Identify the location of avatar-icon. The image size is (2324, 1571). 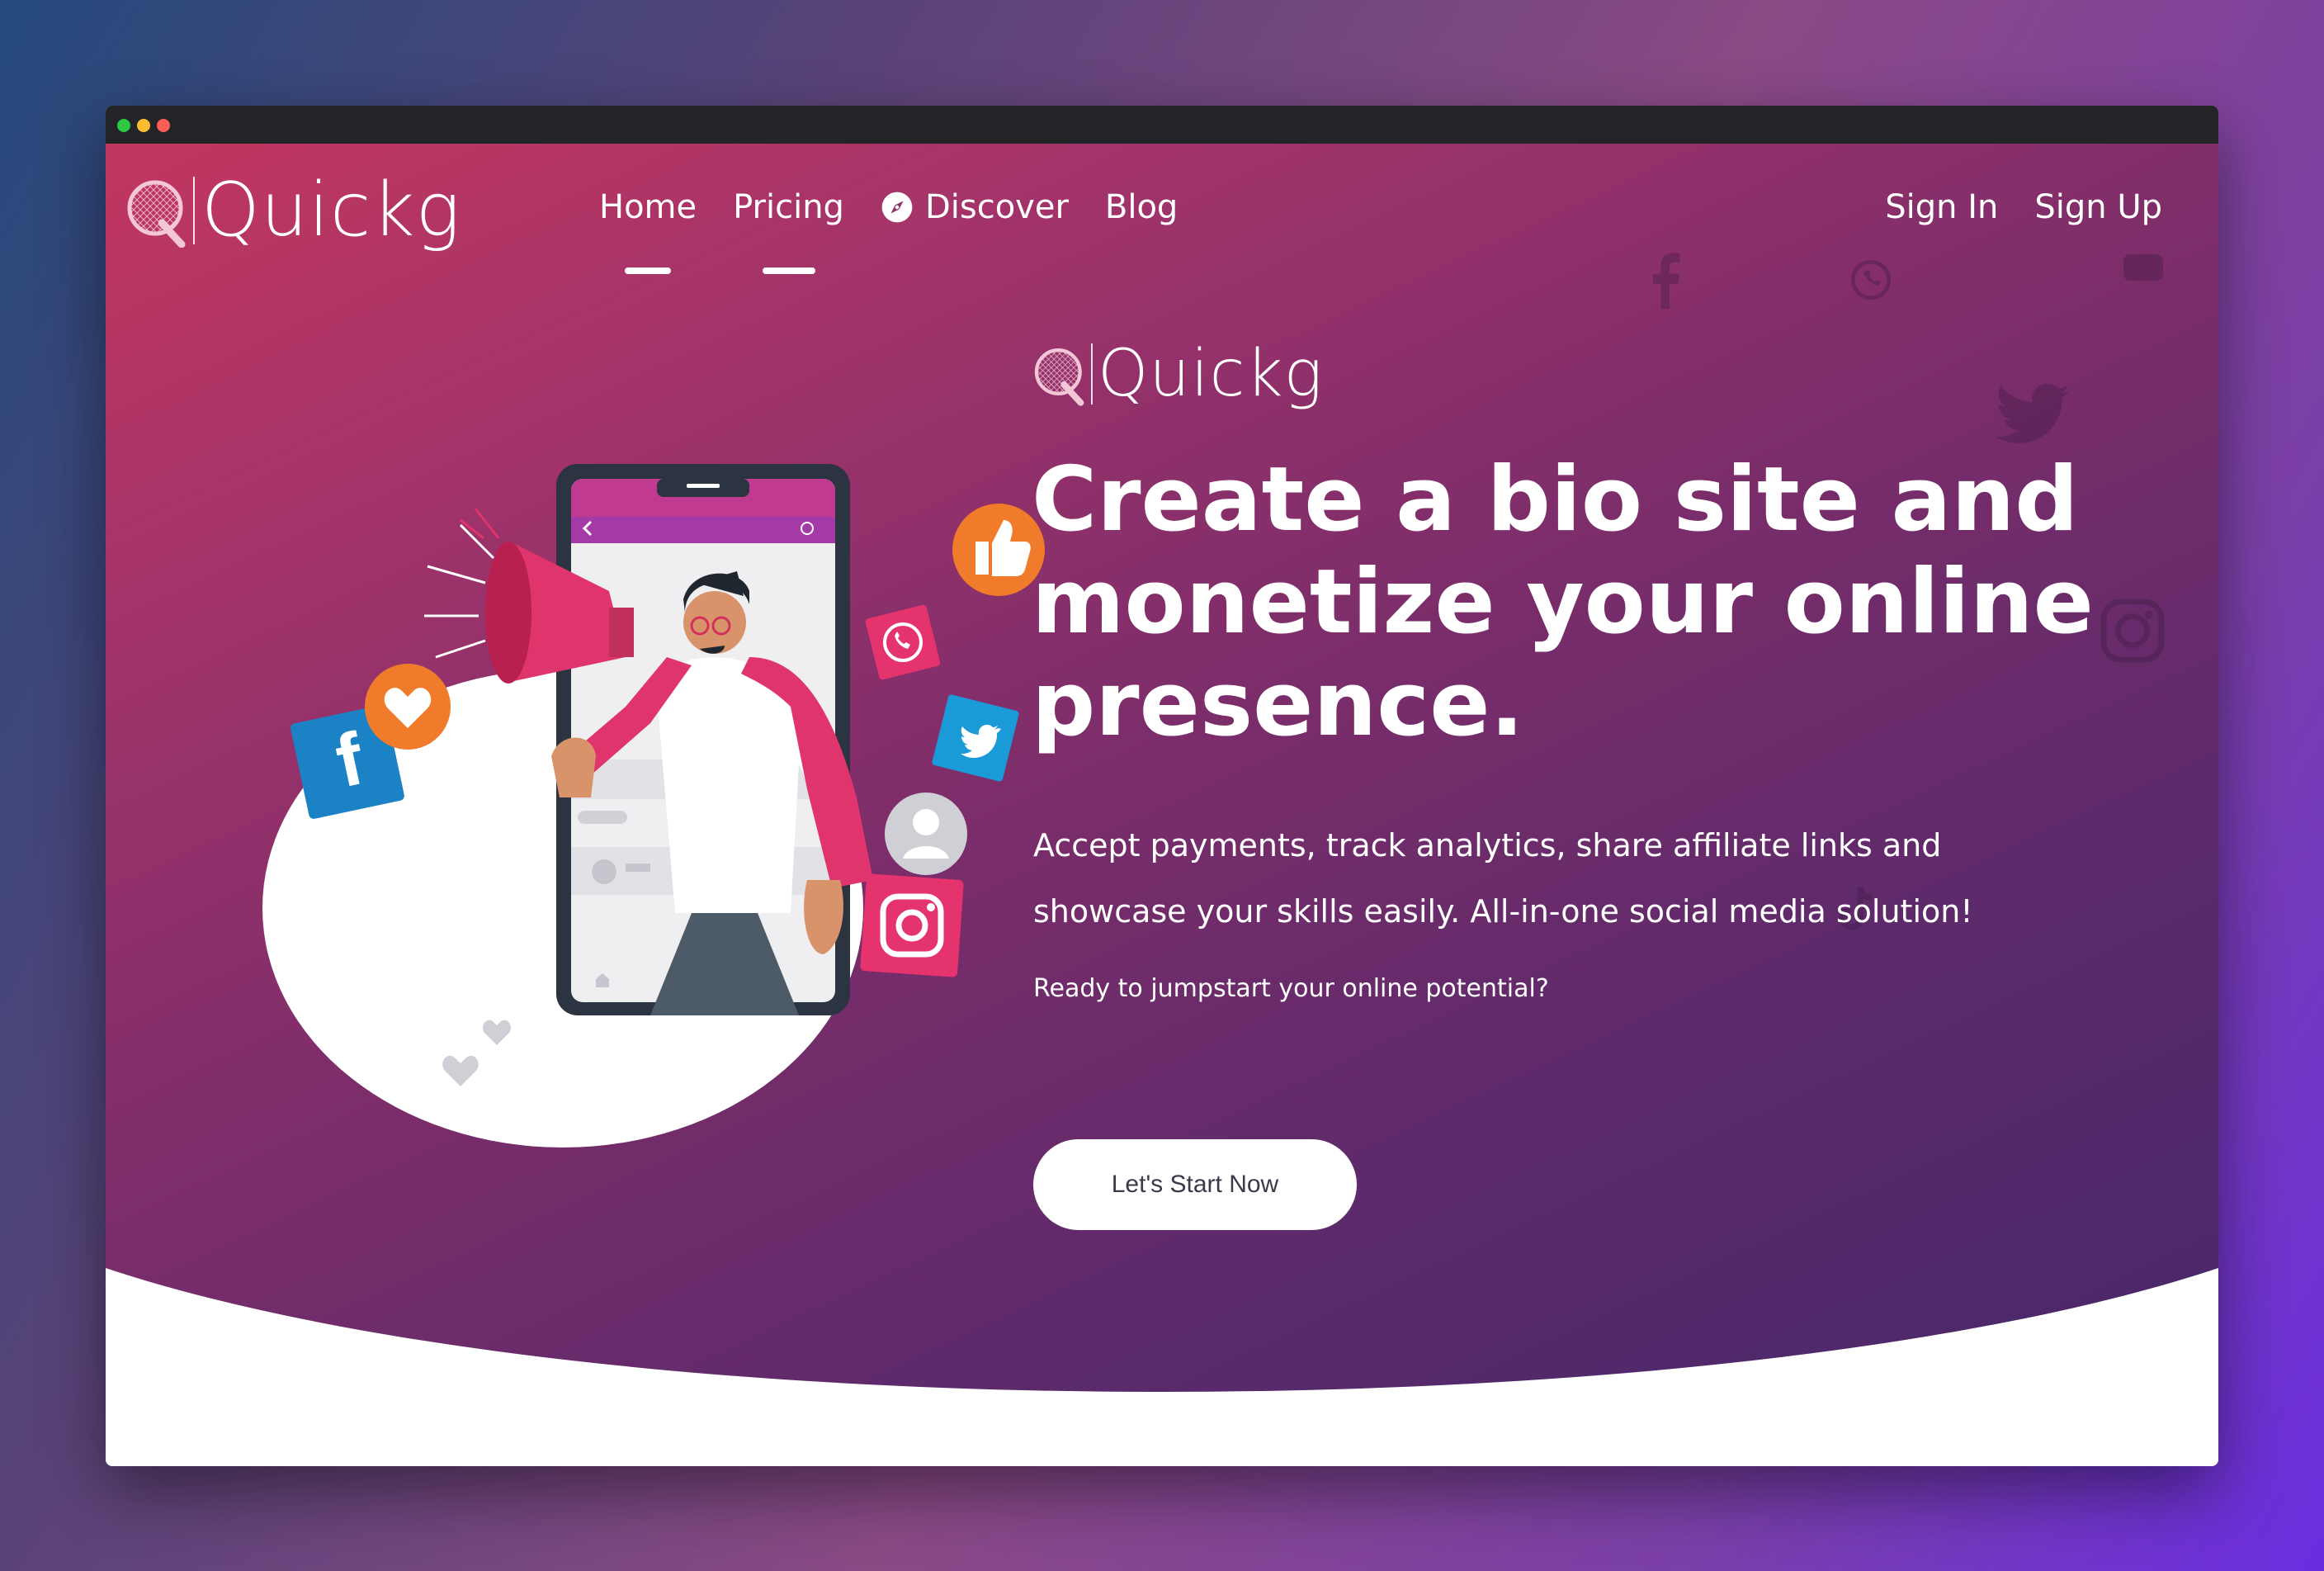
(926, 834).